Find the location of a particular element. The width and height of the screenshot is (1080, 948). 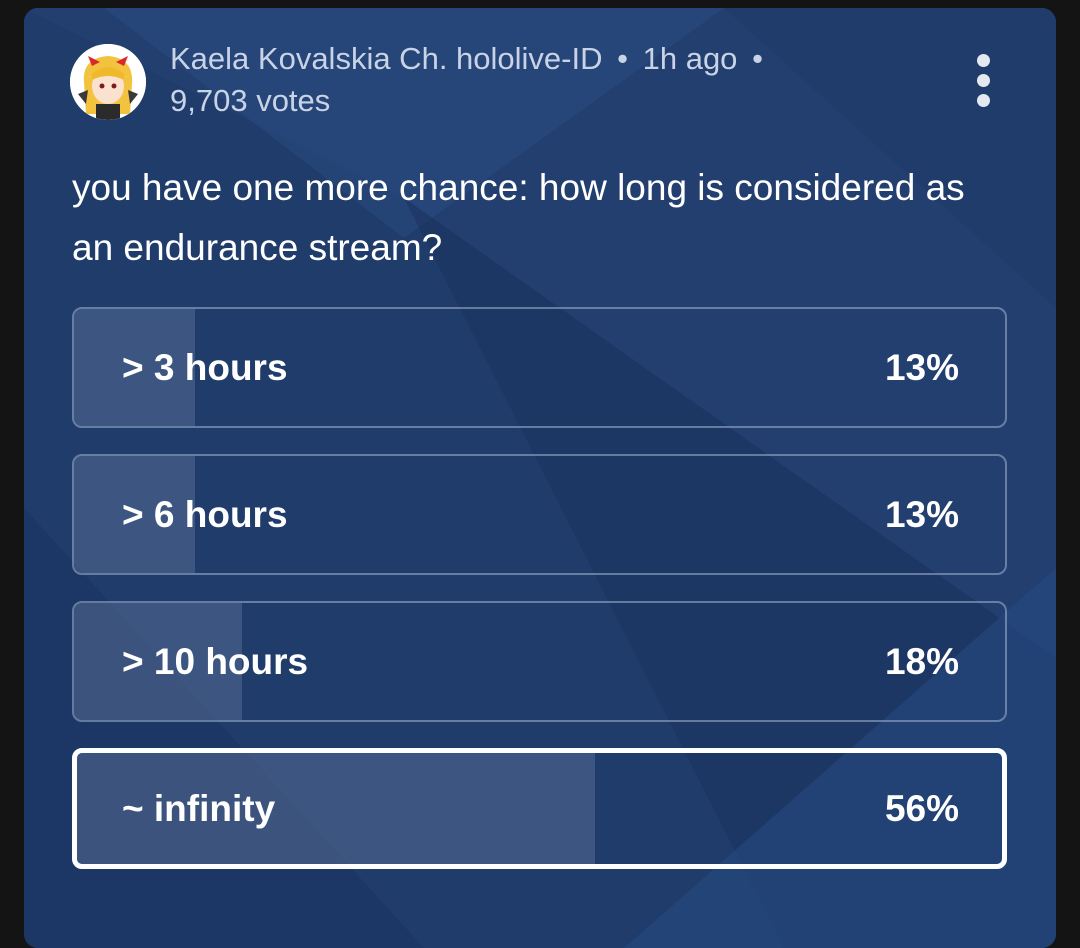

channel-name: Kaela Kovalskia Ch. hololive-ID is located at coordinates (386, 58).